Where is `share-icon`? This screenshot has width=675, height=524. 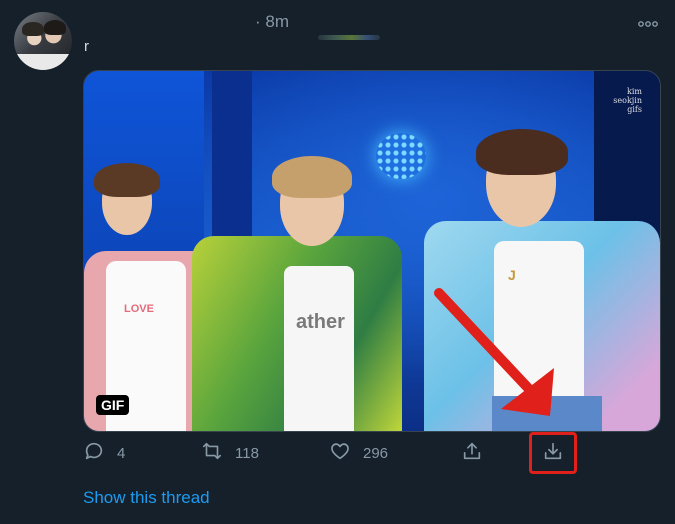 share-icon is located at coordinates (472, 453).